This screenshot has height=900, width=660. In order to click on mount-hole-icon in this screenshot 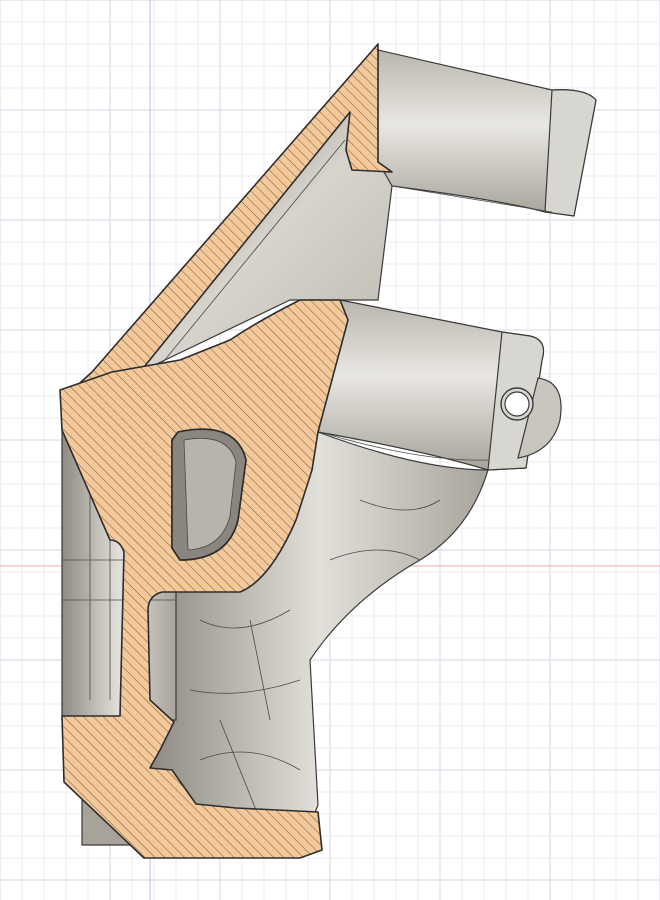, I will do `click(517, 404)`.